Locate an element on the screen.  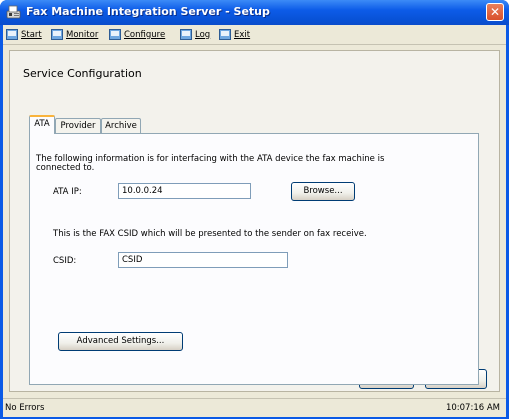
menu-item-log: Log is located at coordinates (195, 34).